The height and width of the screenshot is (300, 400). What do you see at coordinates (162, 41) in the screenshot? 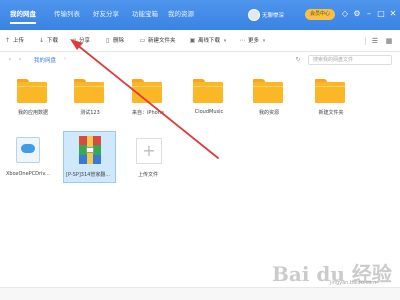
I see `new-folder-label: 新建文件夹` at bounding box center [162, 41].